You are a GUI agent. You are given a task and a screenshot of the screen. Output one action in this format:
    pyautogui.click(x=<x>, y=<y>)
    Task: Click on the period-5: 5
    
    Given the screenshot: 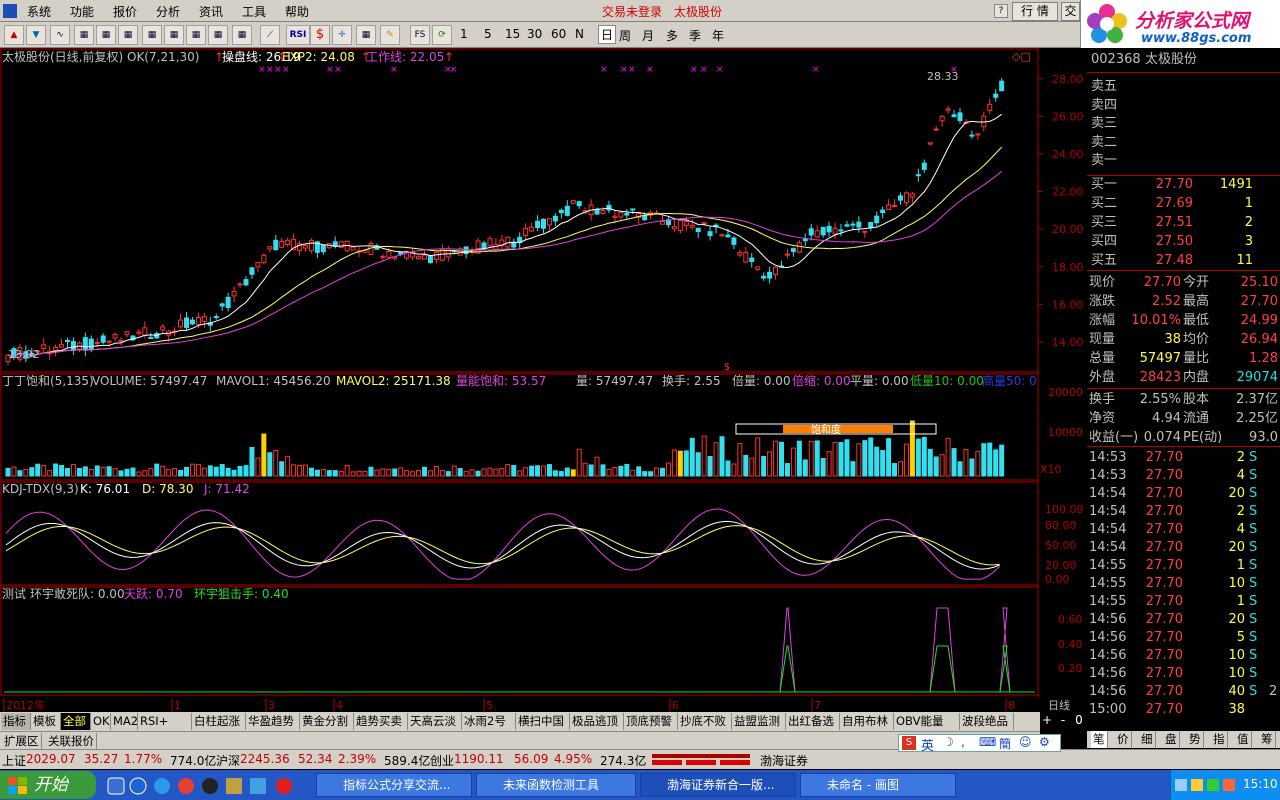 What is the action you would take?
    pyautogui.click(x=488, y=34)
    